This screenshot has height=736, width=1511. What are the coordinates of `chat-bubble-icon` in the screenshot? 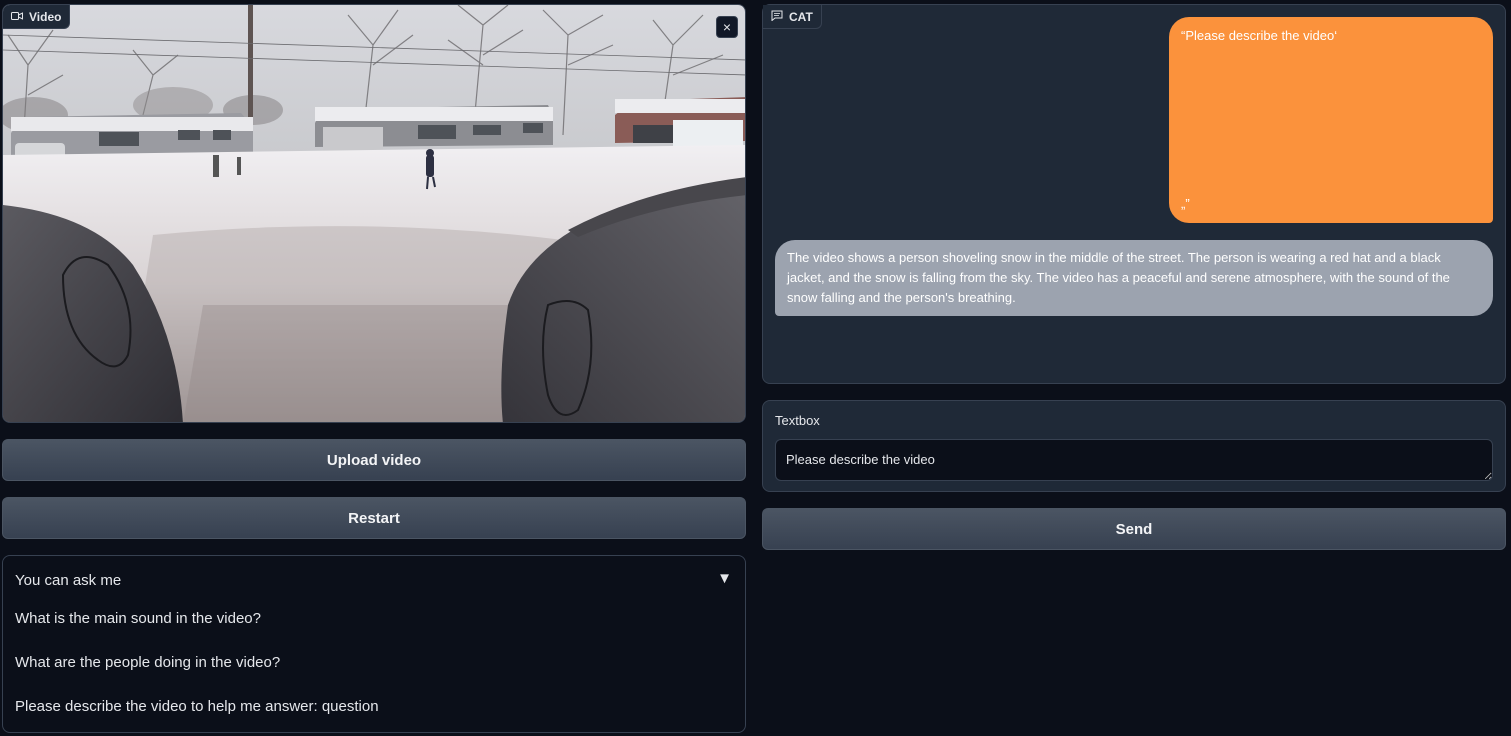 It's located at (777, 17).